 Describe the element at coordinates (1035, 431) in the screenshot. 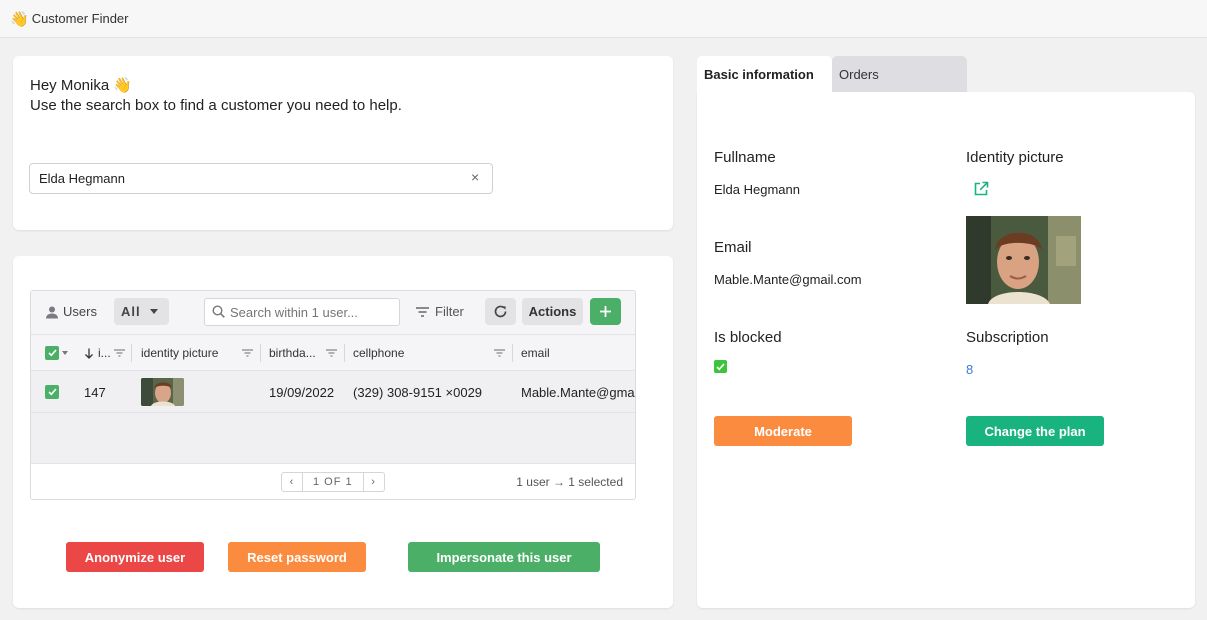

I see `change-plan-button: Change the plan` at that location.